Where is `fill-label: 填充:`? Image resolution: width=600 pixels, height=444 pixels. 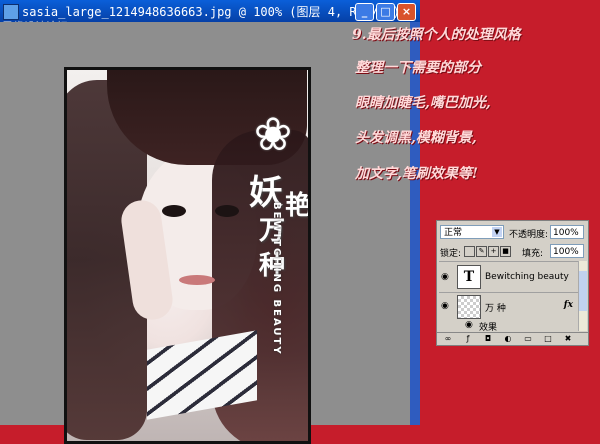 fill-label: 填充: is located at coordinates (533, 254).